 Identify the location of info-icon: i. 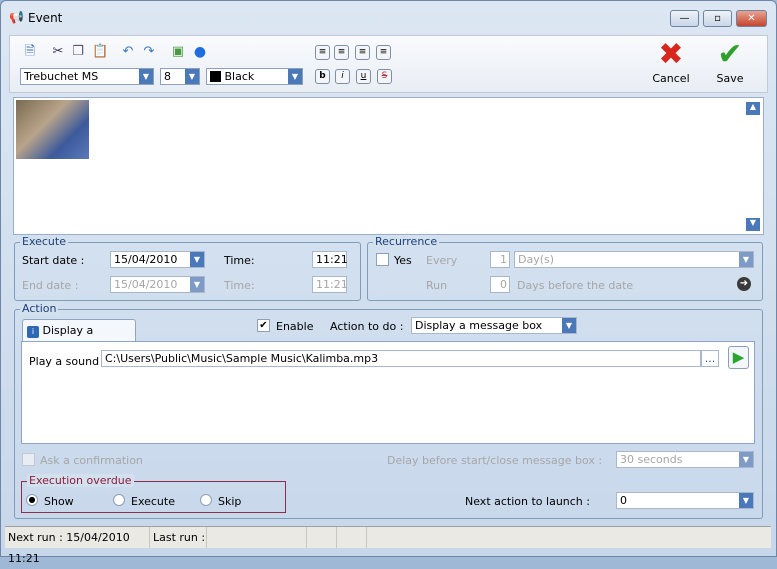
(33, 332).